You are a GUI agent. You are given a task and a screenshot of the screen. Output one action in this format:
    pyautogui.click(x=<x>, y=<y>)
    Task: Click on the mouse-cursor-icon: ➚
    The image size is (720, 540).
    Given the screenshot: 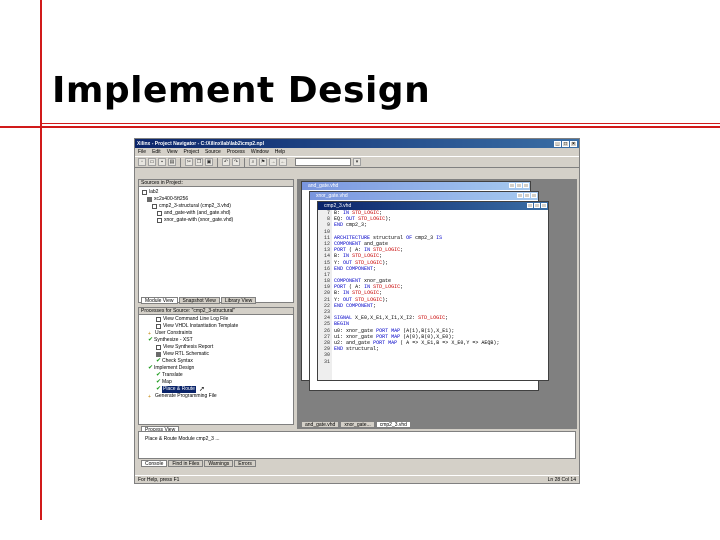 What is the action you would take?
    pyautogui.click(x=201, y=389)
    